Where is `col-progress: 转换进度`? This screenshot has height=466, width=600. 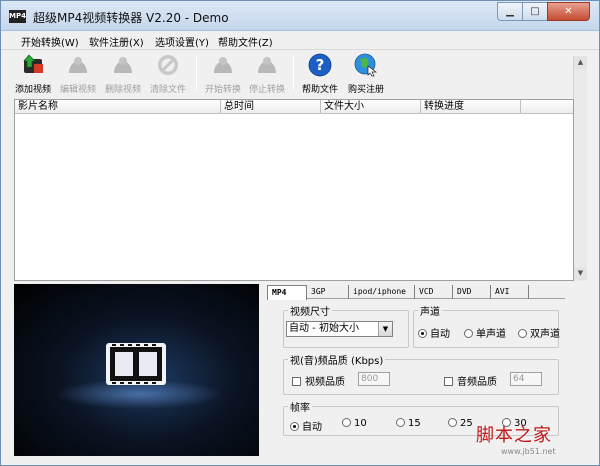
col-progress: 转换进度 is located at coordinates (471, 107).